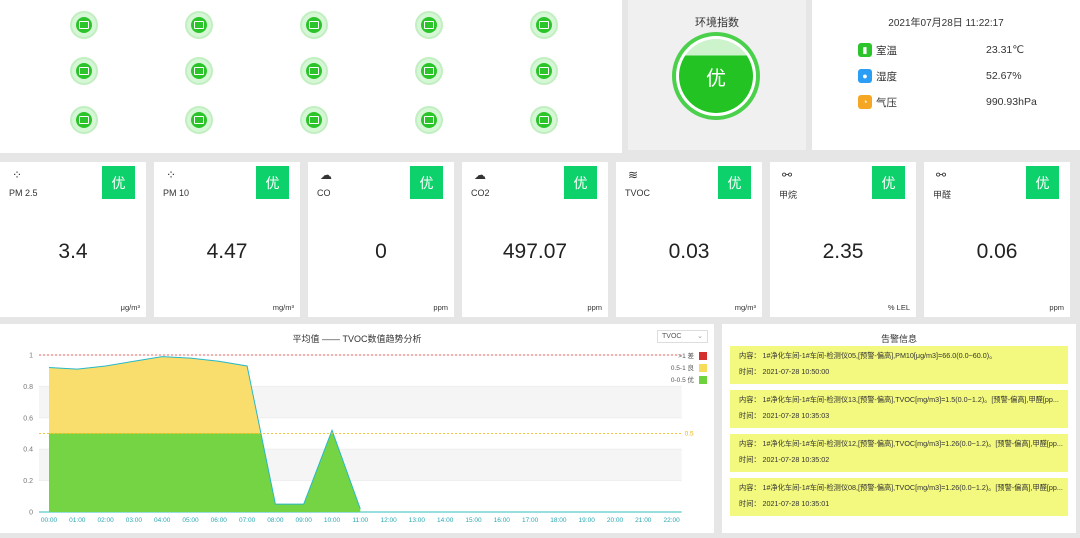 This screenshot has width=1080, height=538. What do you see at coordinates (275, 520) in the screenshot?
I see `x-tick-label: 08:00` at bounding box center [275, 520].